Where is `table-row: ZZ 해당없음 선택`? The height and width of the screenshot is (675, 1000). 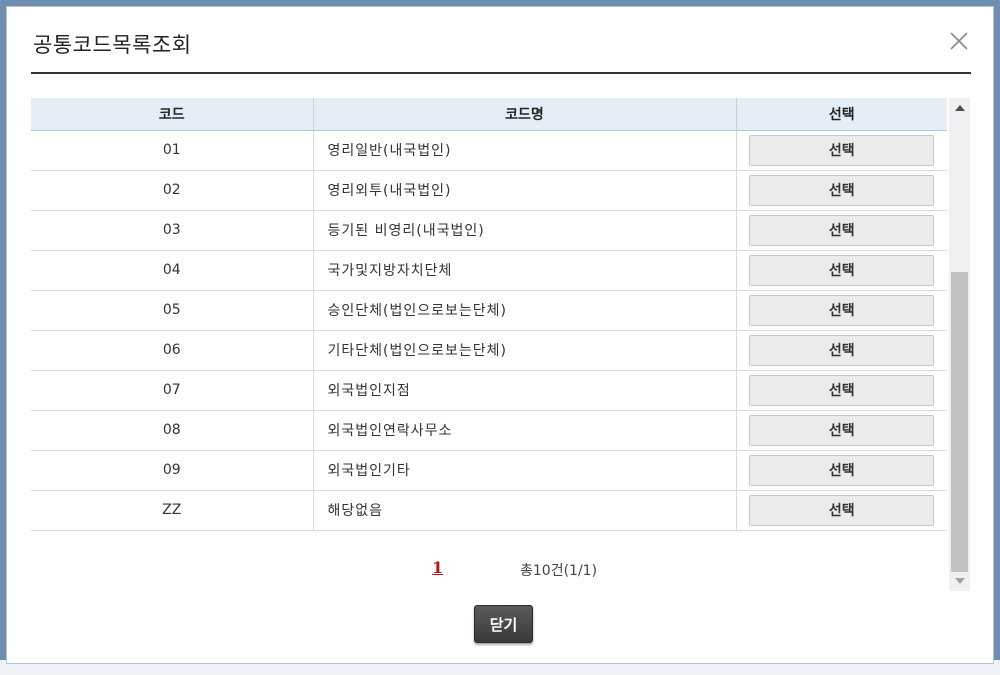 table-row: ZZ 해당없음 선택 is located at coordinates (489, 510).